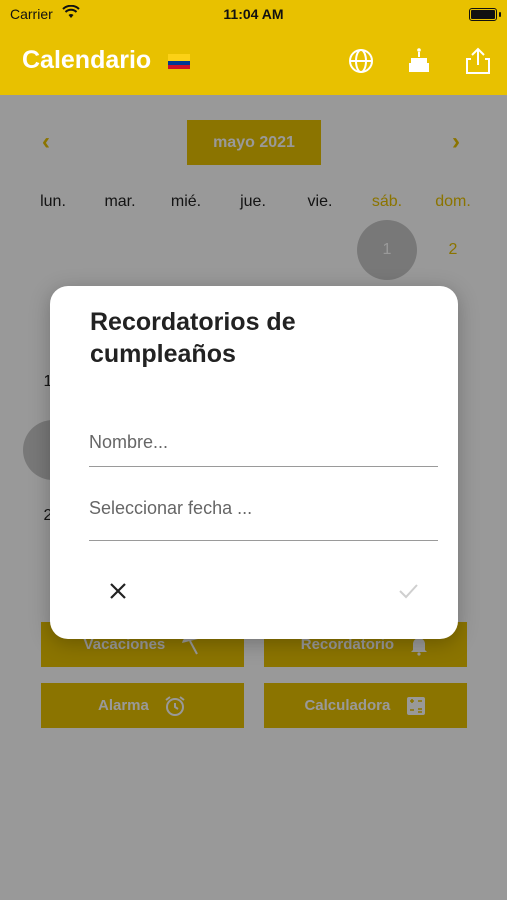 The width and height of the screenshot is (507, 900). I want to click on dialog-title: Recordatorios de cumpleaños, so click(193, 338).